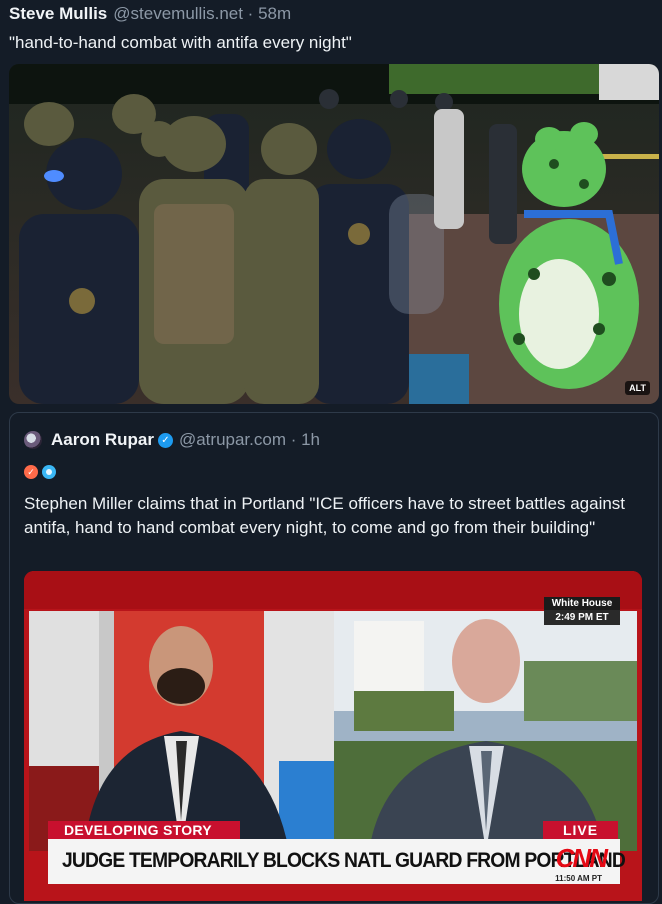  Describe the element at coordinates (581, 858) in the screenshot. I see `cnn-logo: CNN` at that location.